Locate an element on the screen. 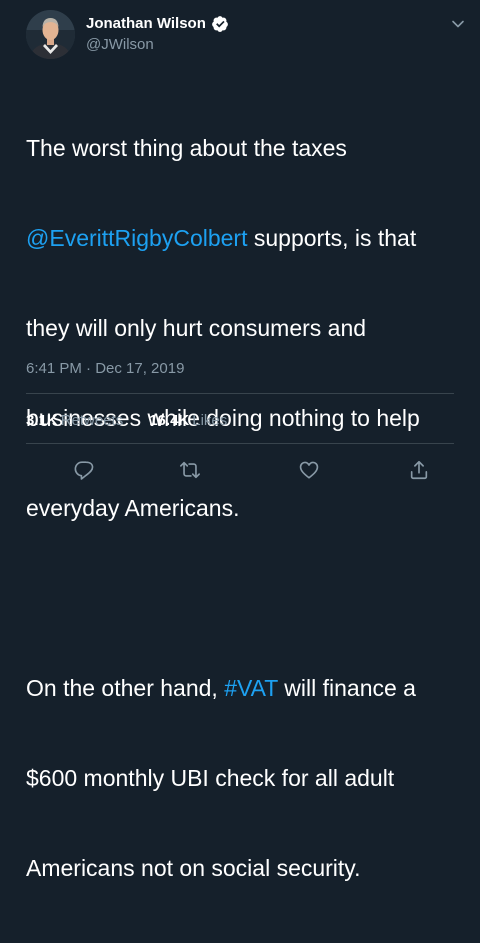 This screenshot has width=480, height=943. retweets-count: 3.1K is located at coordinates (42, 420).